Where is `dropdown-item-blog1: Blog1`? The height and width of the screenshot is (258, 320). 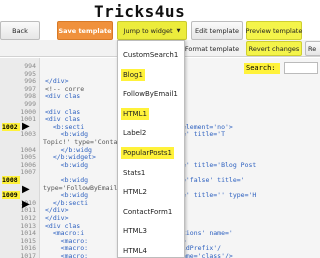
dropdown-item-blog1: Blog1 is located at coordinates (133, 74).